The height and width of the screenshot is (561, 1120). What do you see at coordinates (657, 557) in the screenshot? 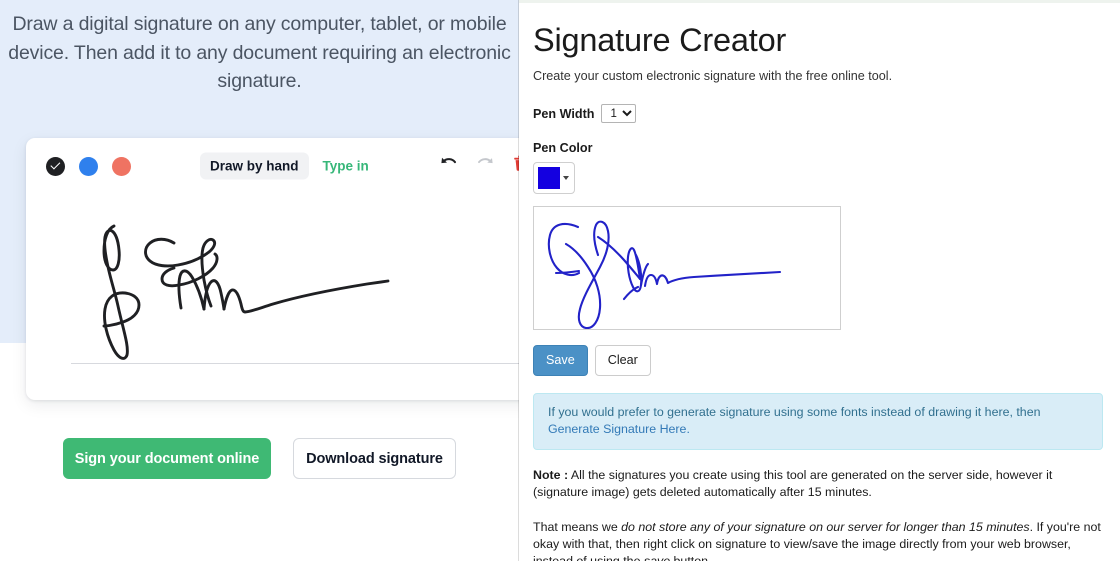
I see `note2-italic-2: save` at bounding box center [657, 557].